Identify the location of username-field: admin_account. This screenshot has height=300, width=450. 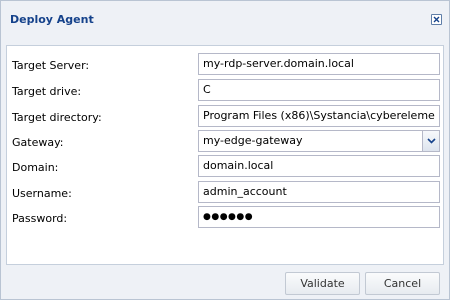
(319, 192).